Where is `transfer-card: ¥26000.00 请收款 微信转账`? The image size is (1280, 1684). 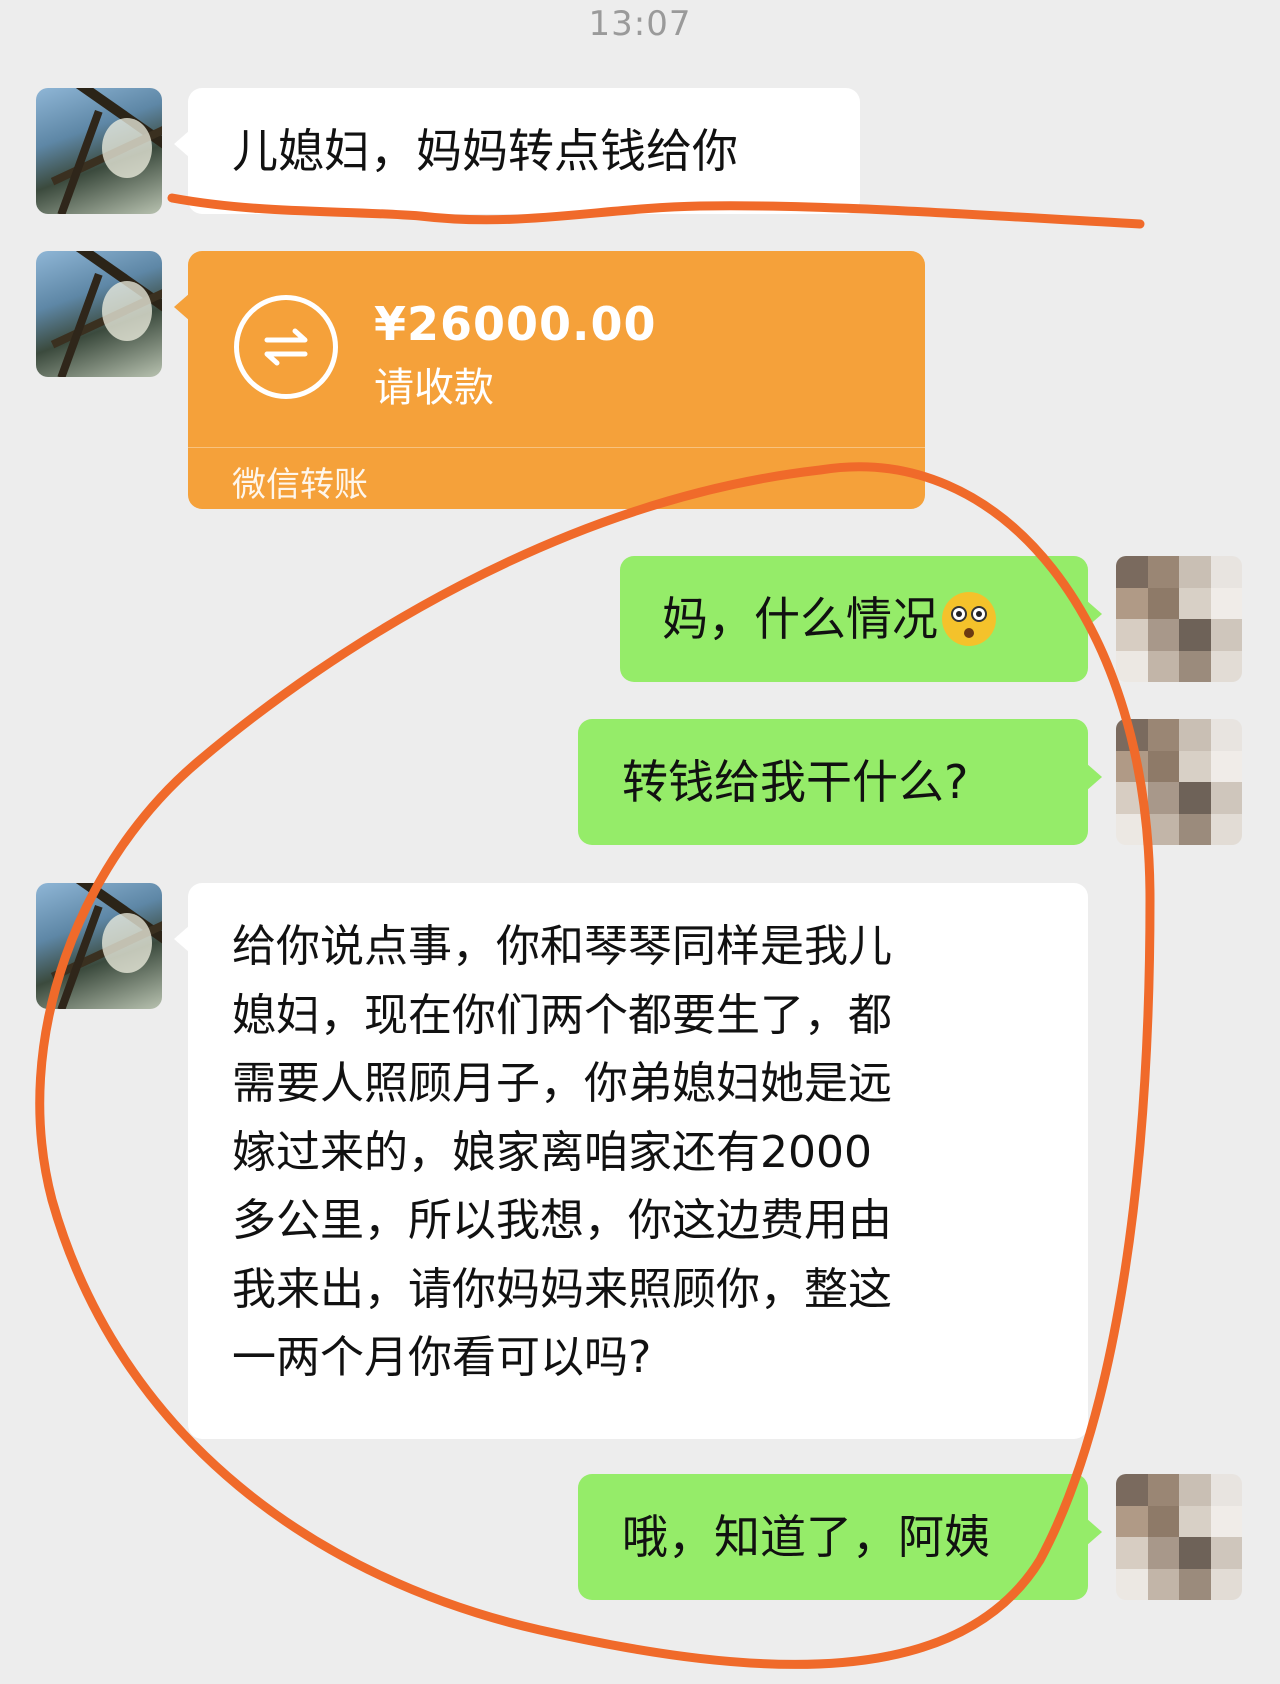
transfer-card: ¥26000.00 请收款 微信转账 is located at coordinates (549, 380).